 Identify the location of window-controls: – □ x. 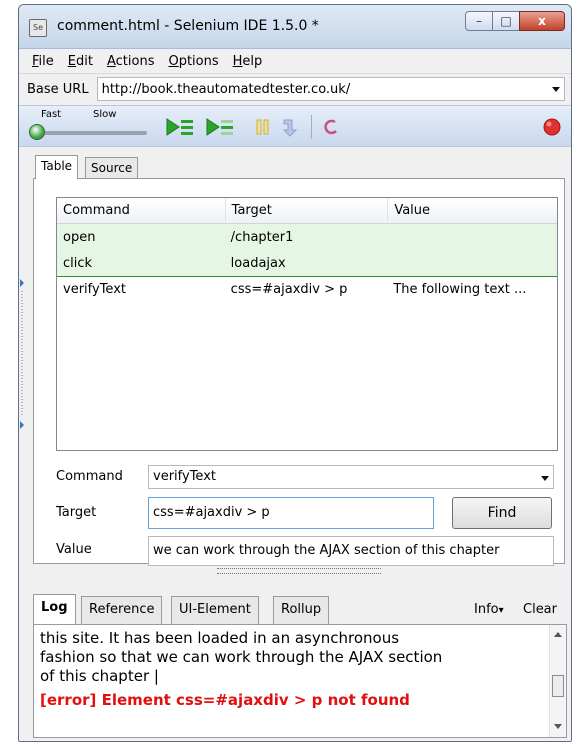
(515, 21).